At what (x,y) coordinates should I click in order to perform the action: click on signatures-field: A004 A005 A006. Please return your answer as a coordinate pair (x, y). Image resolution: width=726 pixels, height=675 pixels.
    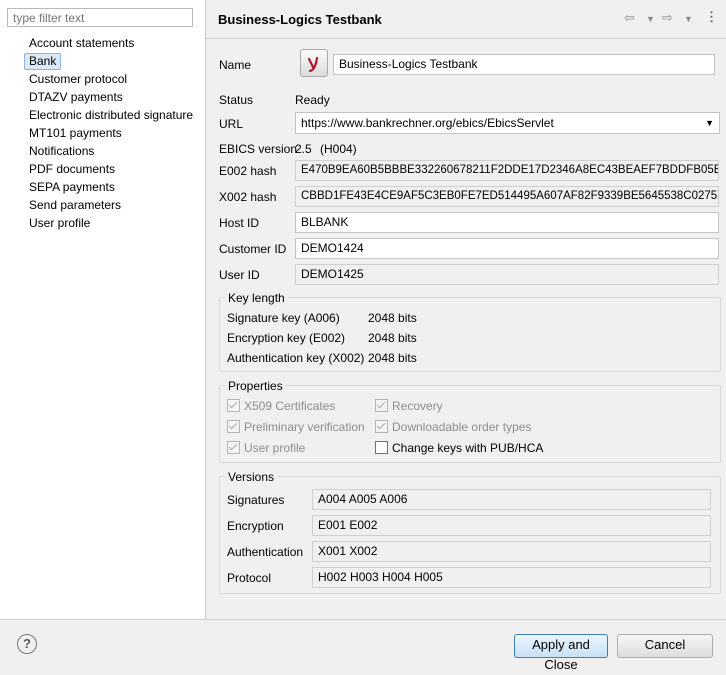
    Looking at the image, I should click on (511, 499).